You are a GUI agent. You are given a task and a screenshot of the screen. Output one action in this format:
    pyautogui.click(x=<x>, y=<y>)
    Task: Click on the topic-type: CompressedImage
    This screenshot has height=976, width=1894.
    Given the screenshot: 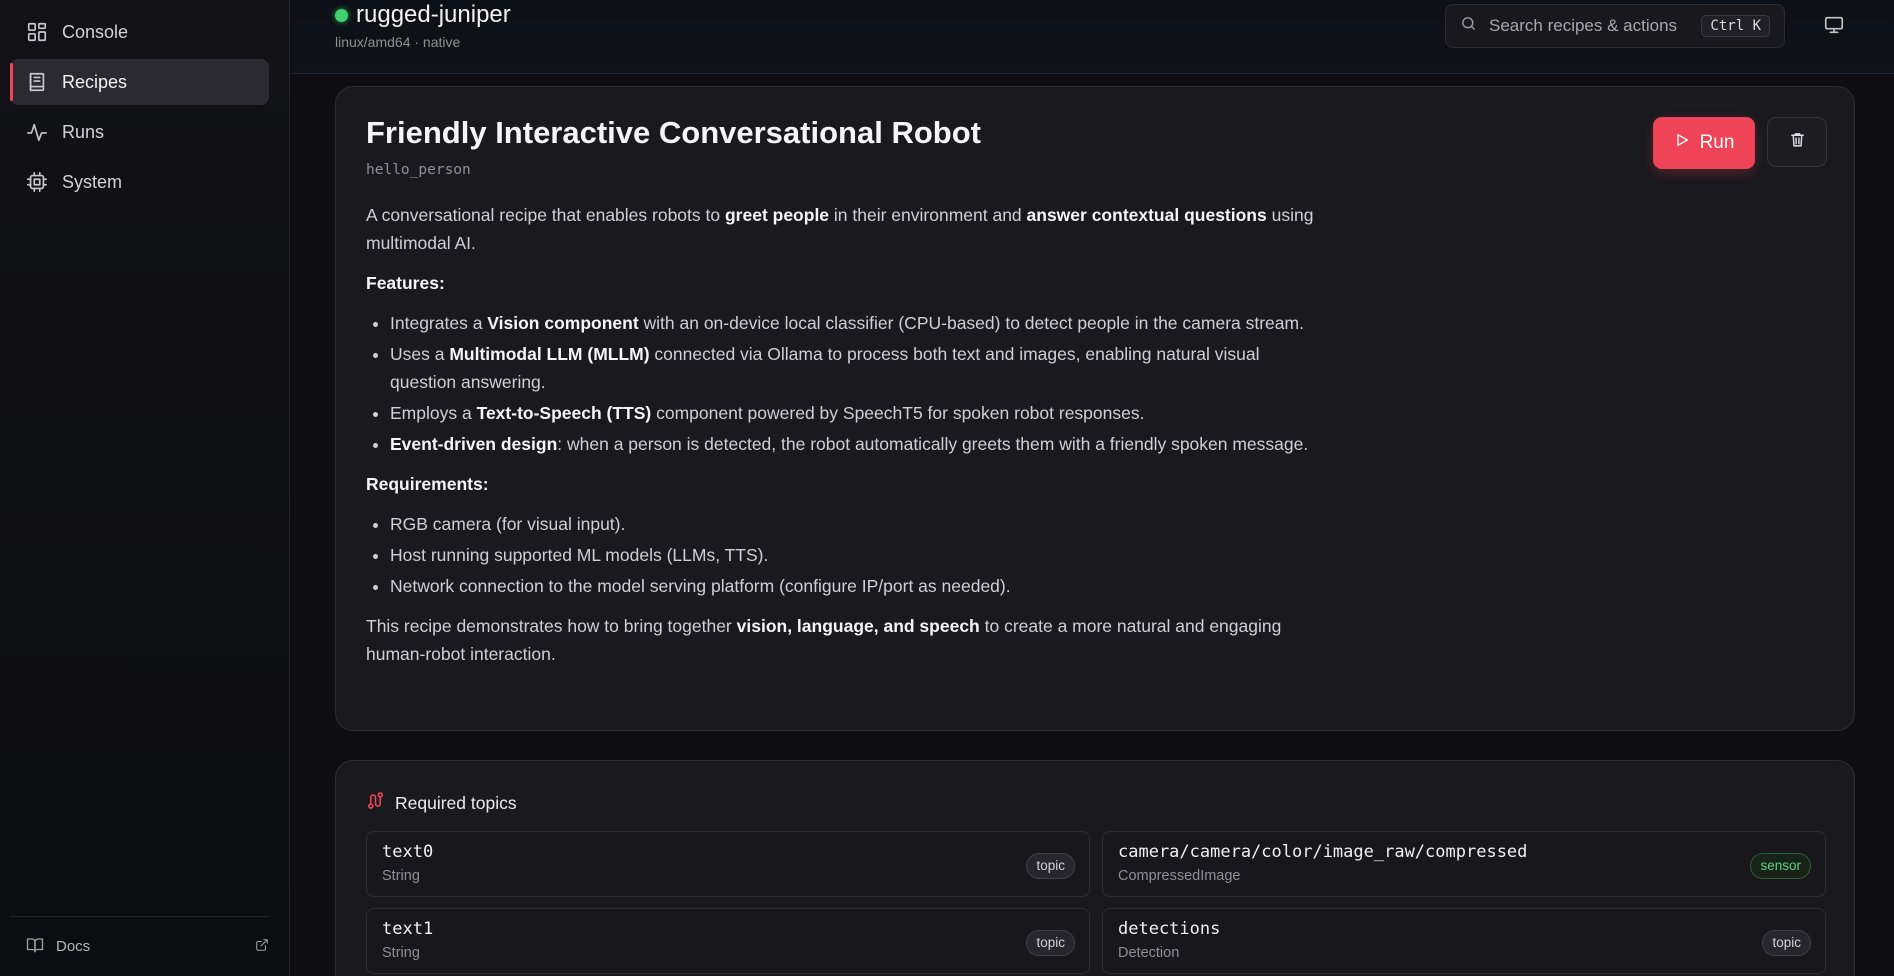 What is the action you would take?
    pyautogui.click(x=1179, y=876)
    